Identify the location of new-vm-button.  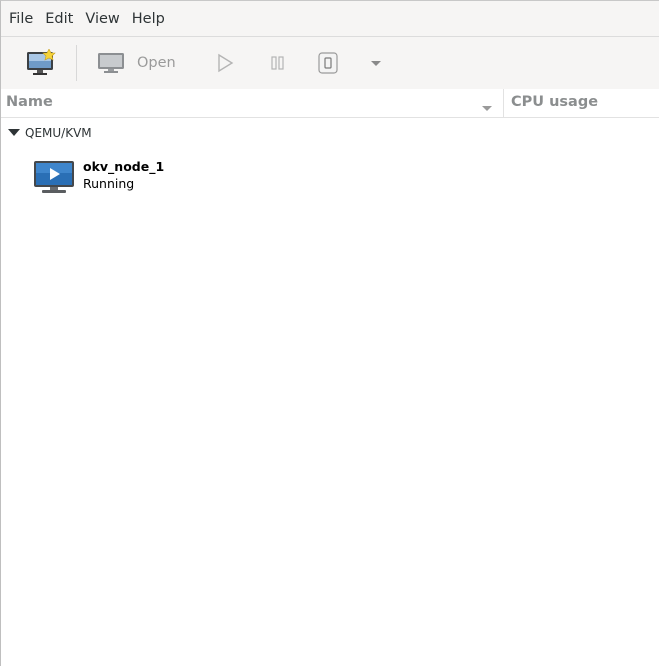
(41, 63).